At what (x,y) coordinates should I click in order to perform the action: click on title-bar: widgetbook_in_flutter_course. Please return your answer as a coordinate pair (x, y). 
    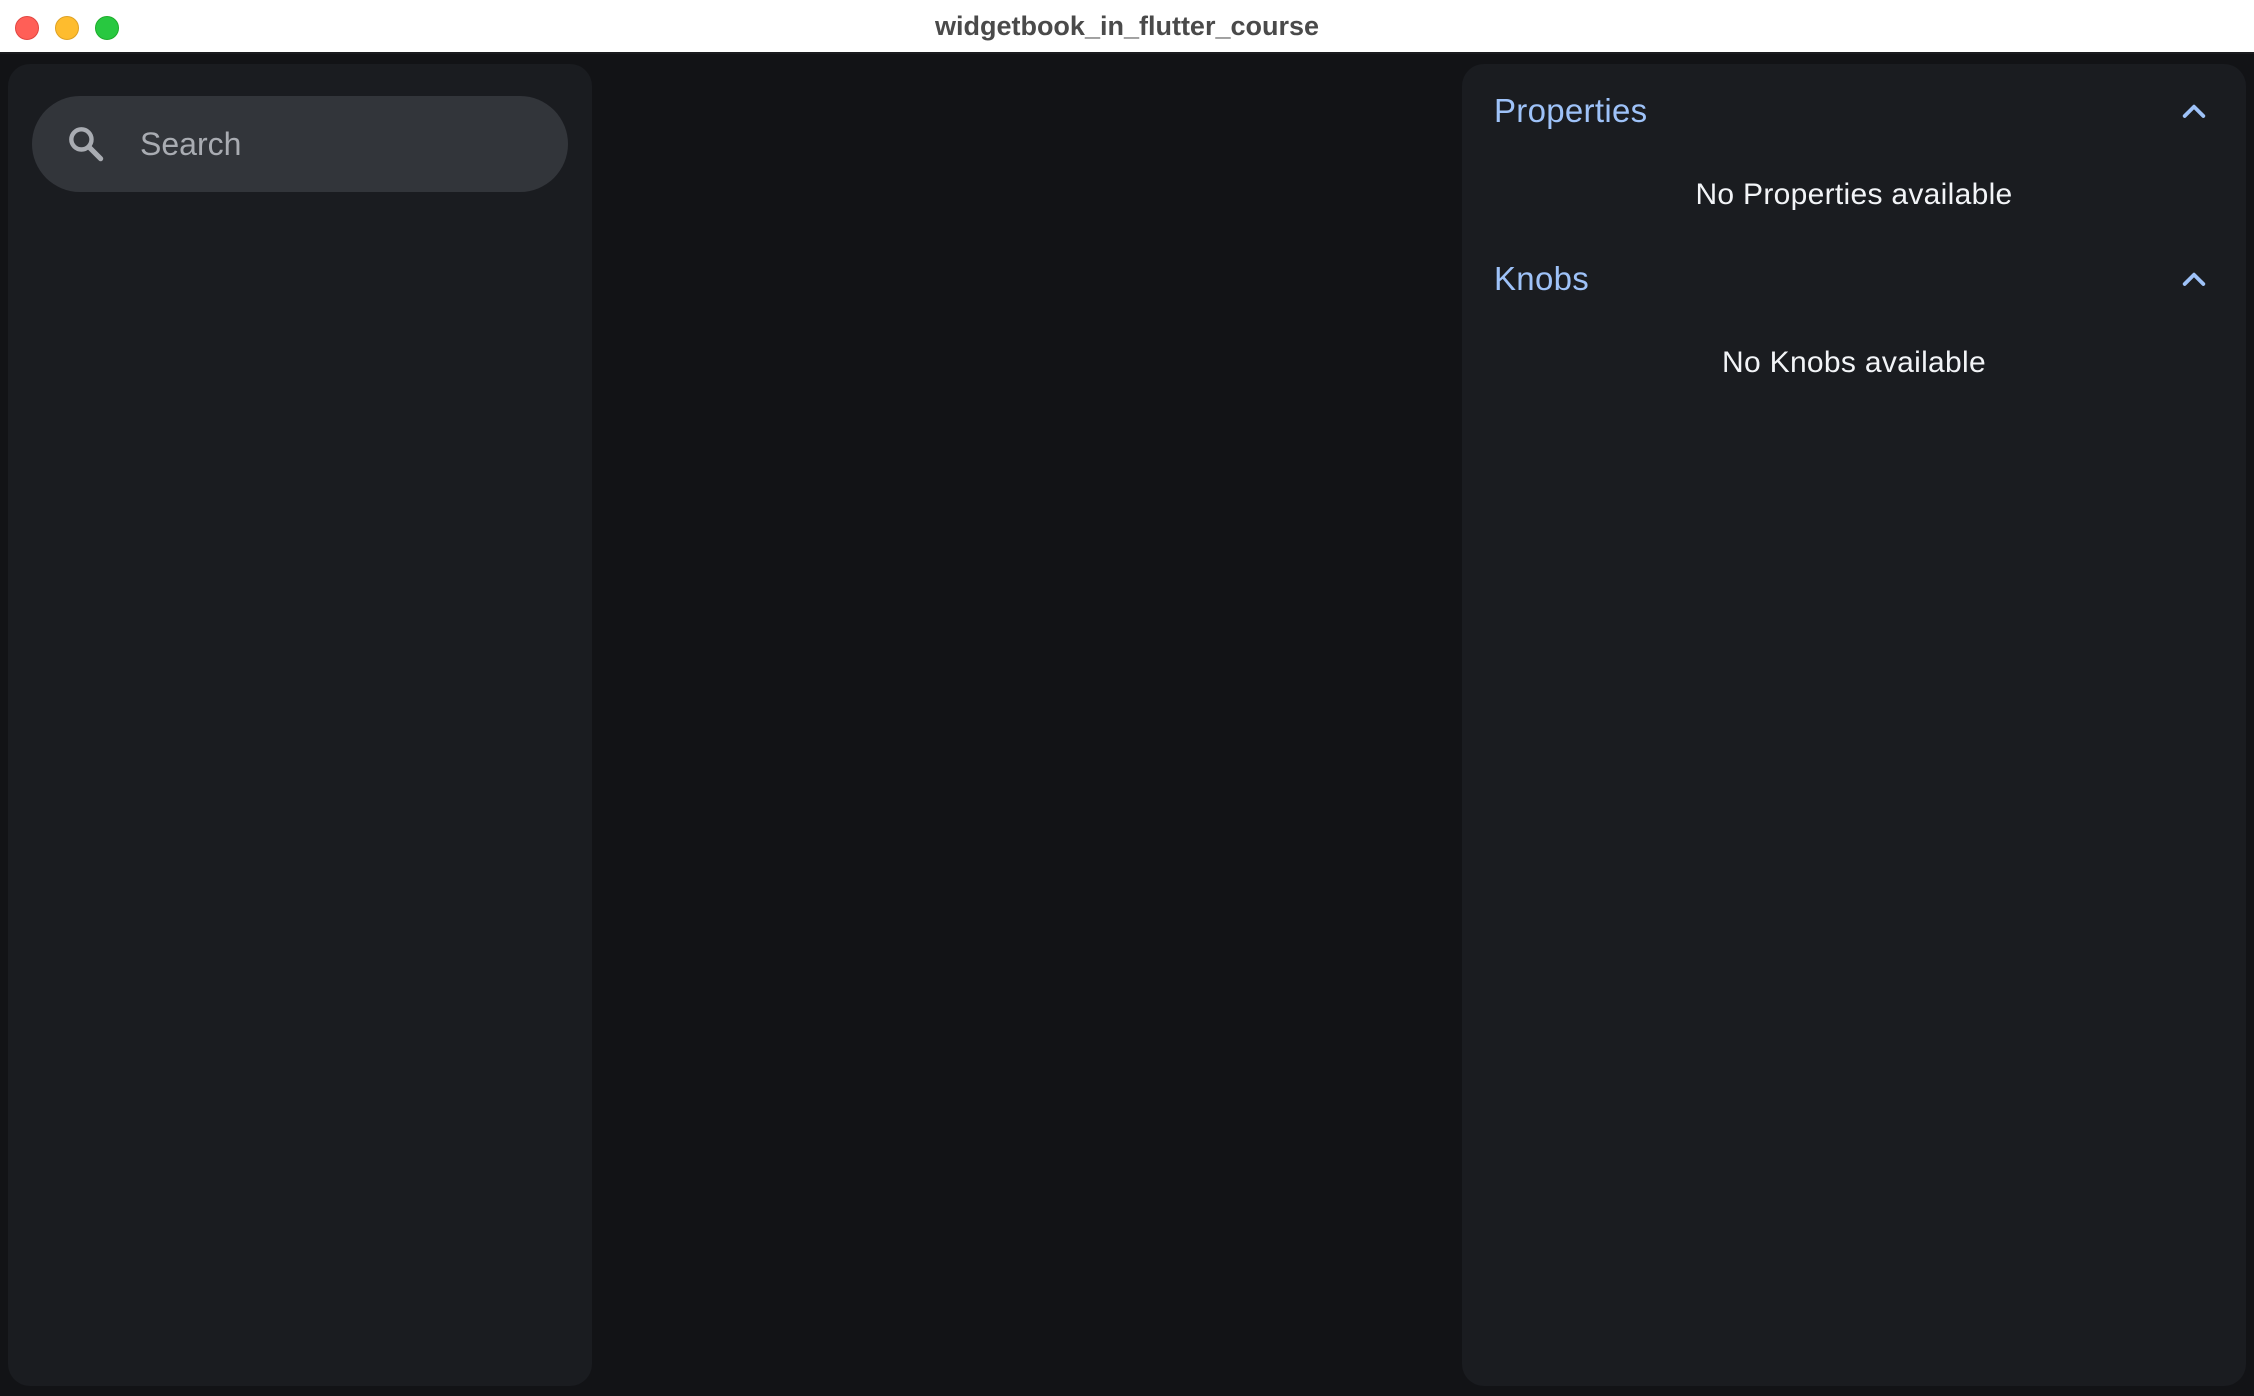
    Looking at the image, I should click on (1127, 27).